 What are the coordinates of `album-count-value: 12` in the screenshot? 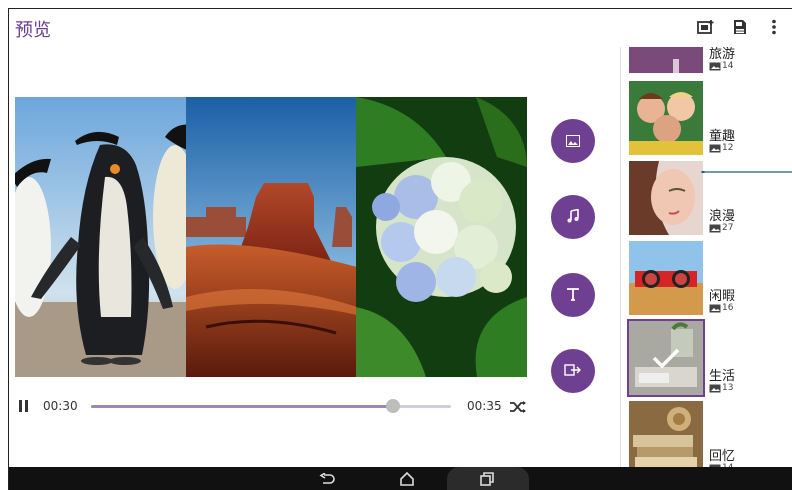 It's located at (728, 148).